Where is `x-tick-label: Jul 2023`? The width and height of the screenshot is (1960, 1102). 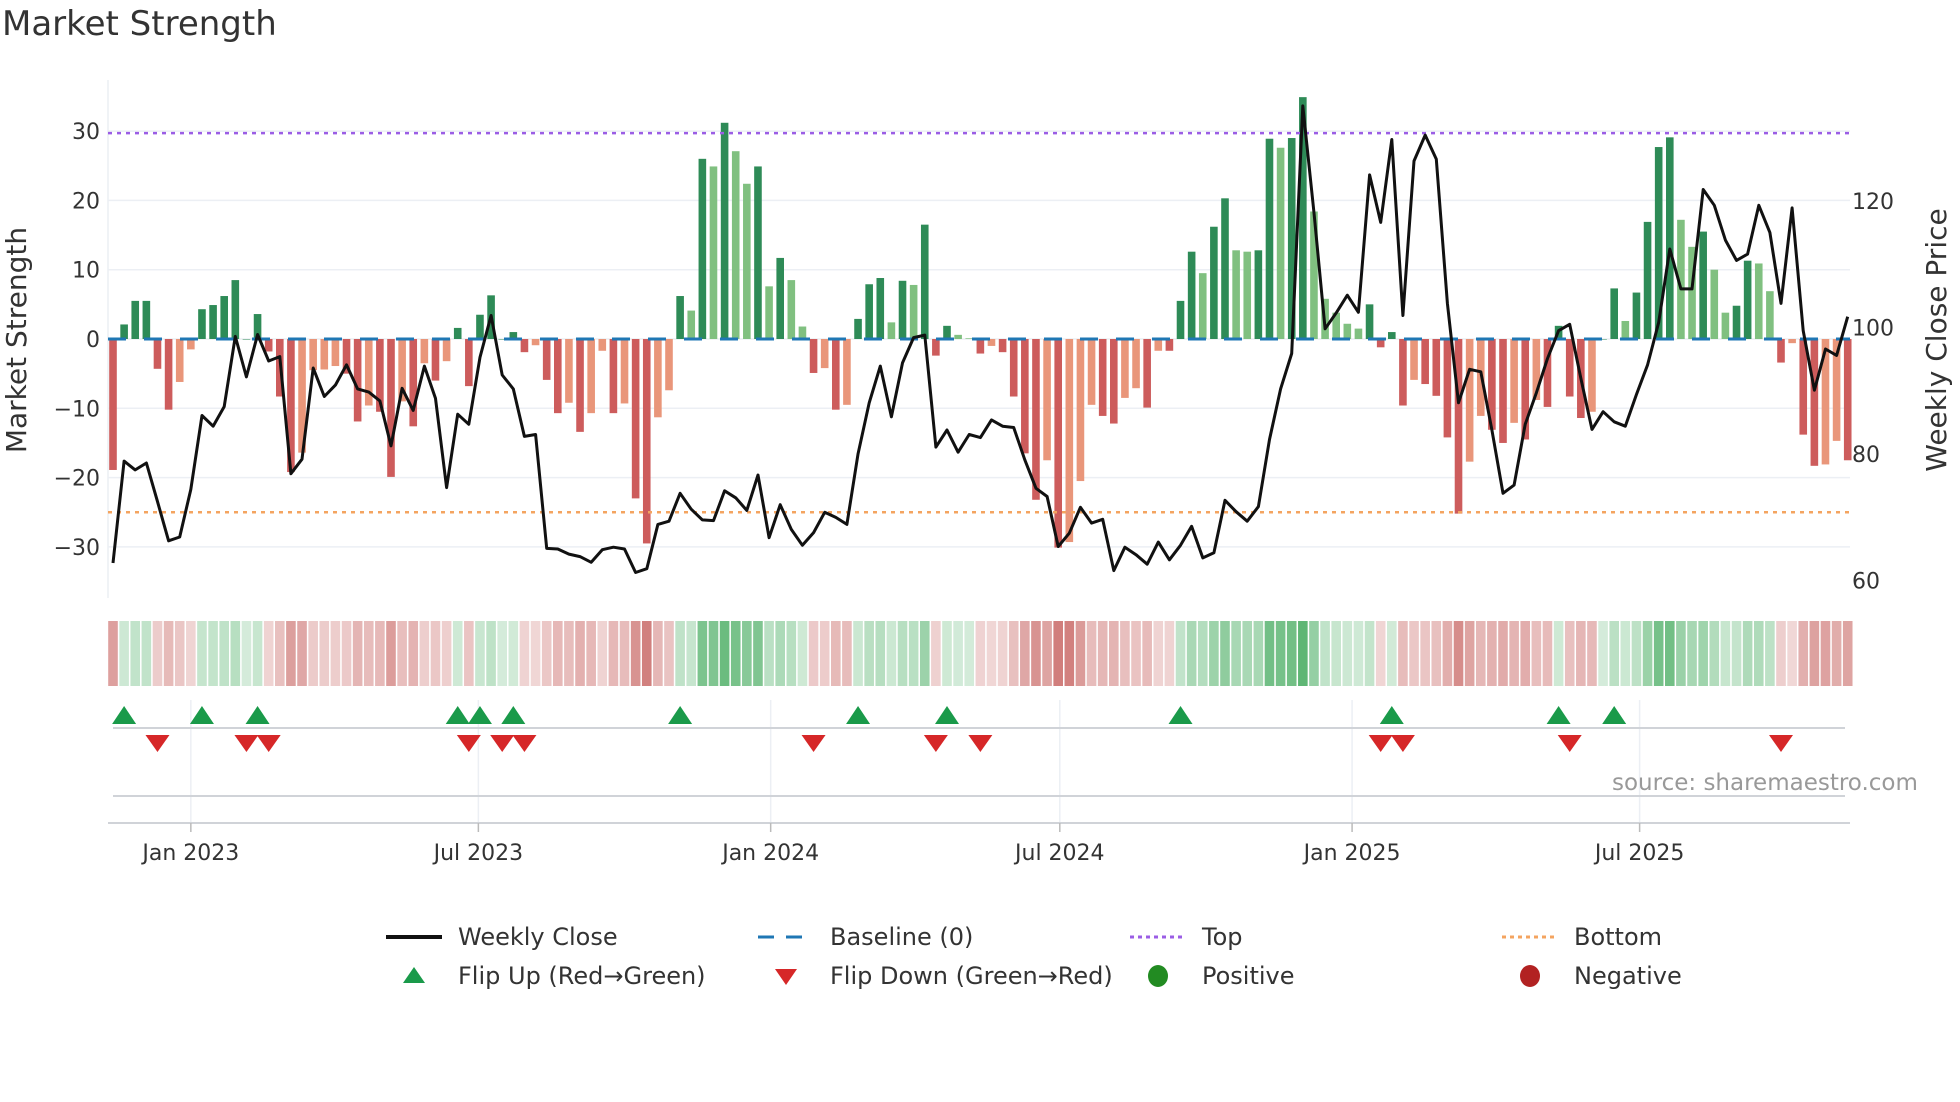 x-tick-label: Jul 2023 is located at coordinates (478, 853).